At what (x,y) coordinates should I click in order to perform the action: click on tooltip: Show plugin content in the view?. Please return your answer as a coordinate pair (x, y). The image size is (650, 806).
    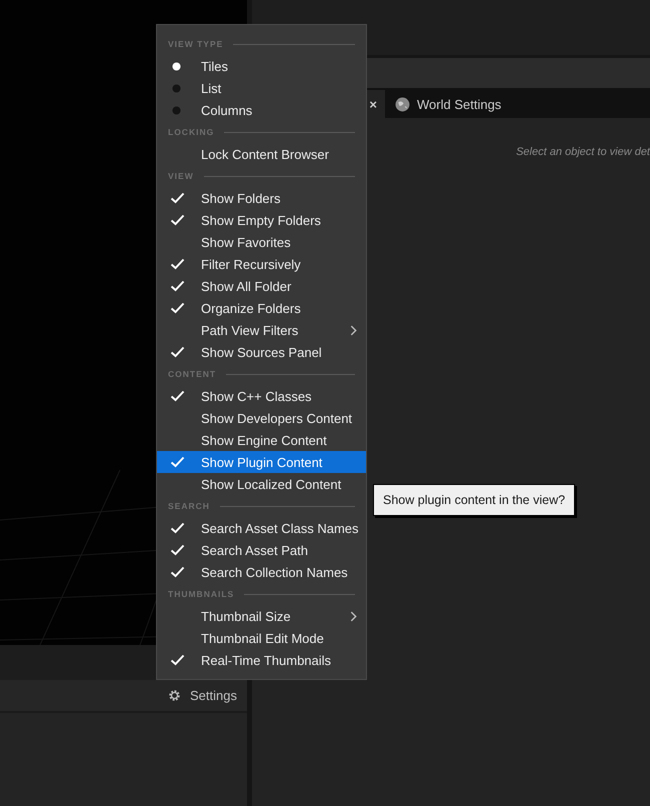
    Looking at the image, I should click on (474, 500).